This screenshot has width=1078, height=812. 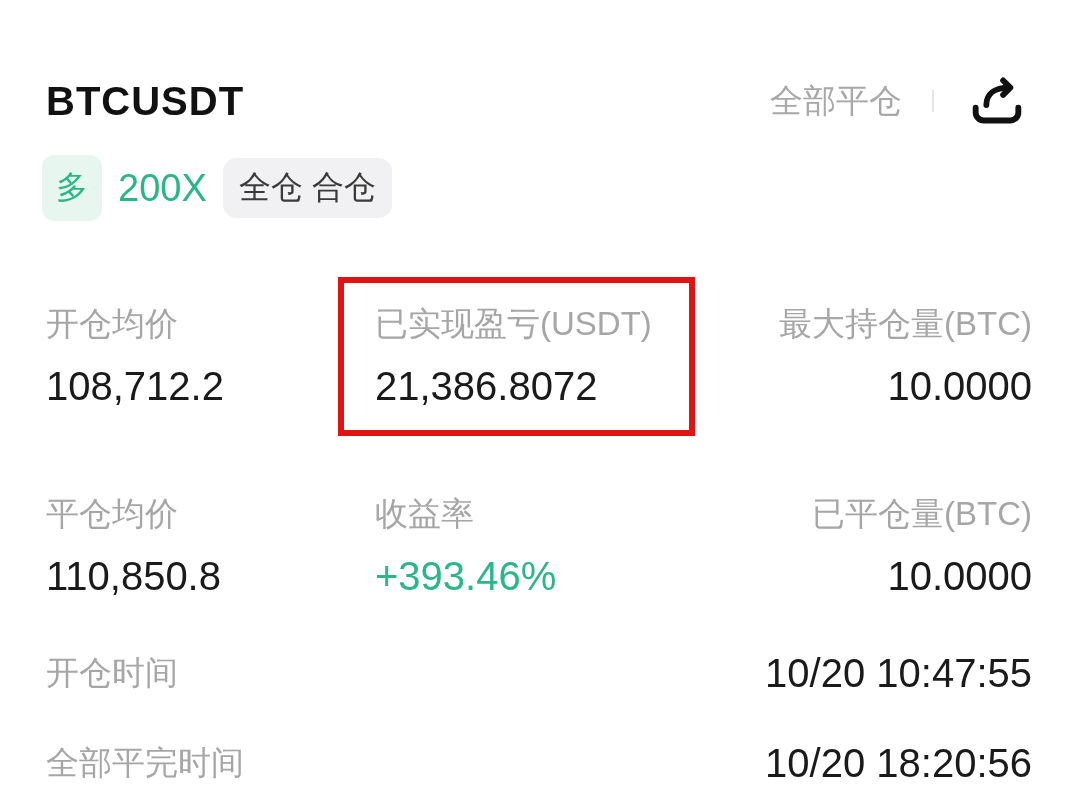 What do you see at coordinates (905, 324) in the screenshot?
I see `stat-label: 最大持仓量(BTC)` at bounding box center [905, 324].